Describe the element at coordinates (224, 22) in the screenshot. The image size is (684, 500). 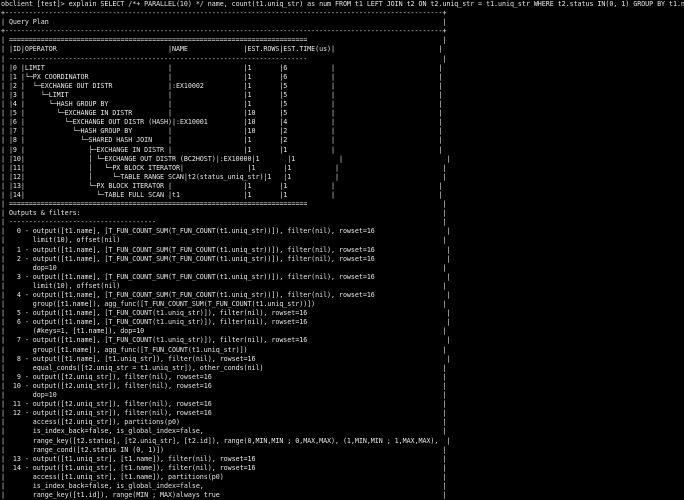
I see `terminal-line: | Query Plan |` at that location.